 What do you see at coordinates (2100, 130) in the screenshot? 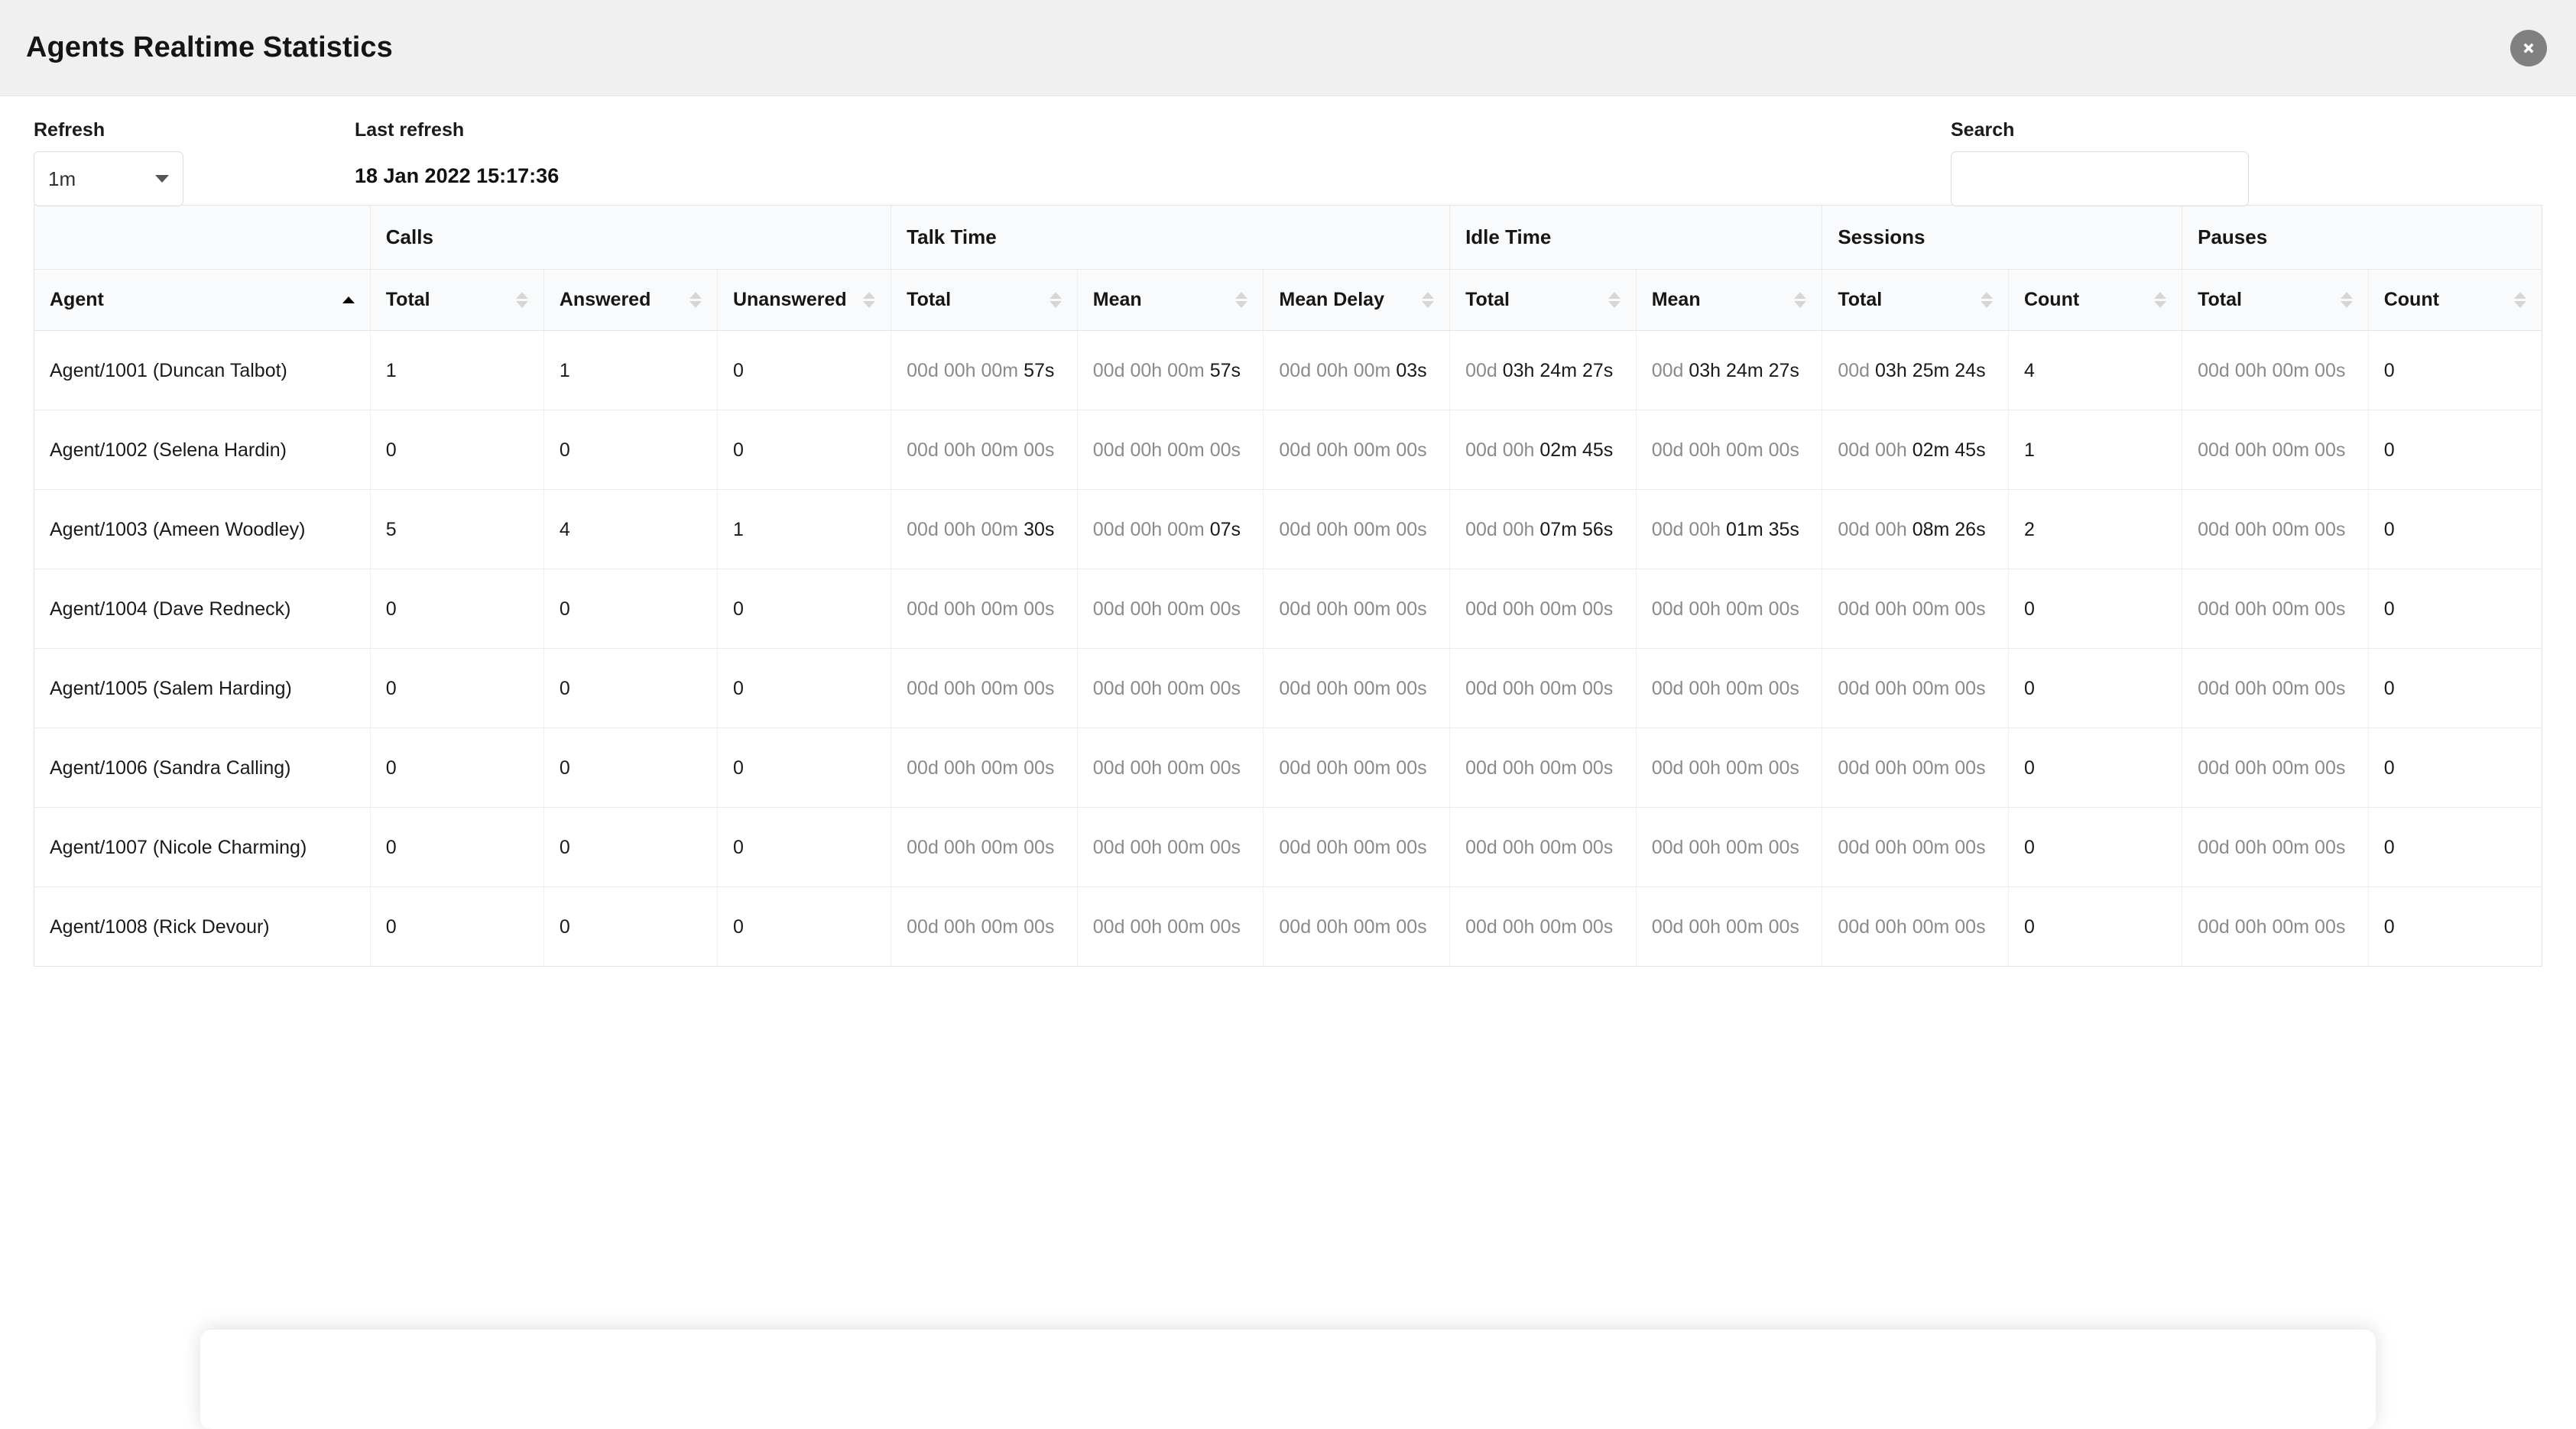
I see `search-label: Search` at bounding box center [2100, 130].